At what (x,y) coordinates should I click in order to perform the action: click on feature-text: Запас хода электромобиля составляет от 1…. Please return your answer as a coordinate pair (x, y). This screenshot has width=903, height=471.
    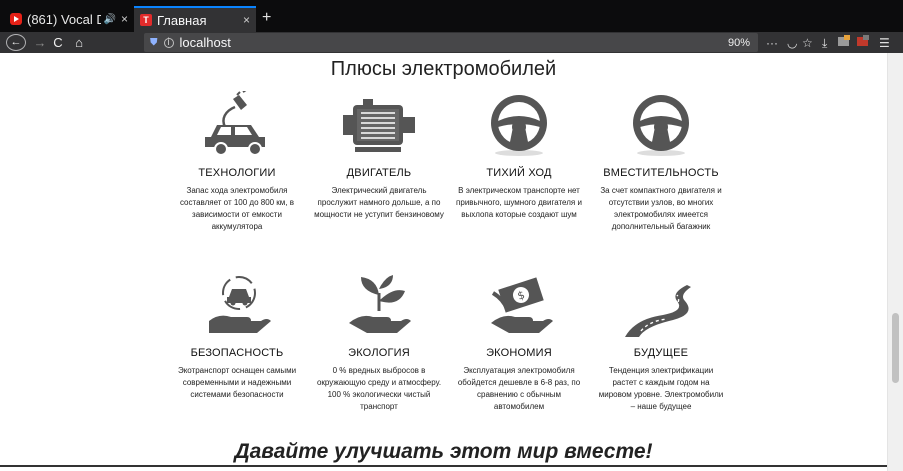
    Looking at the image, I should click on (237, 208).